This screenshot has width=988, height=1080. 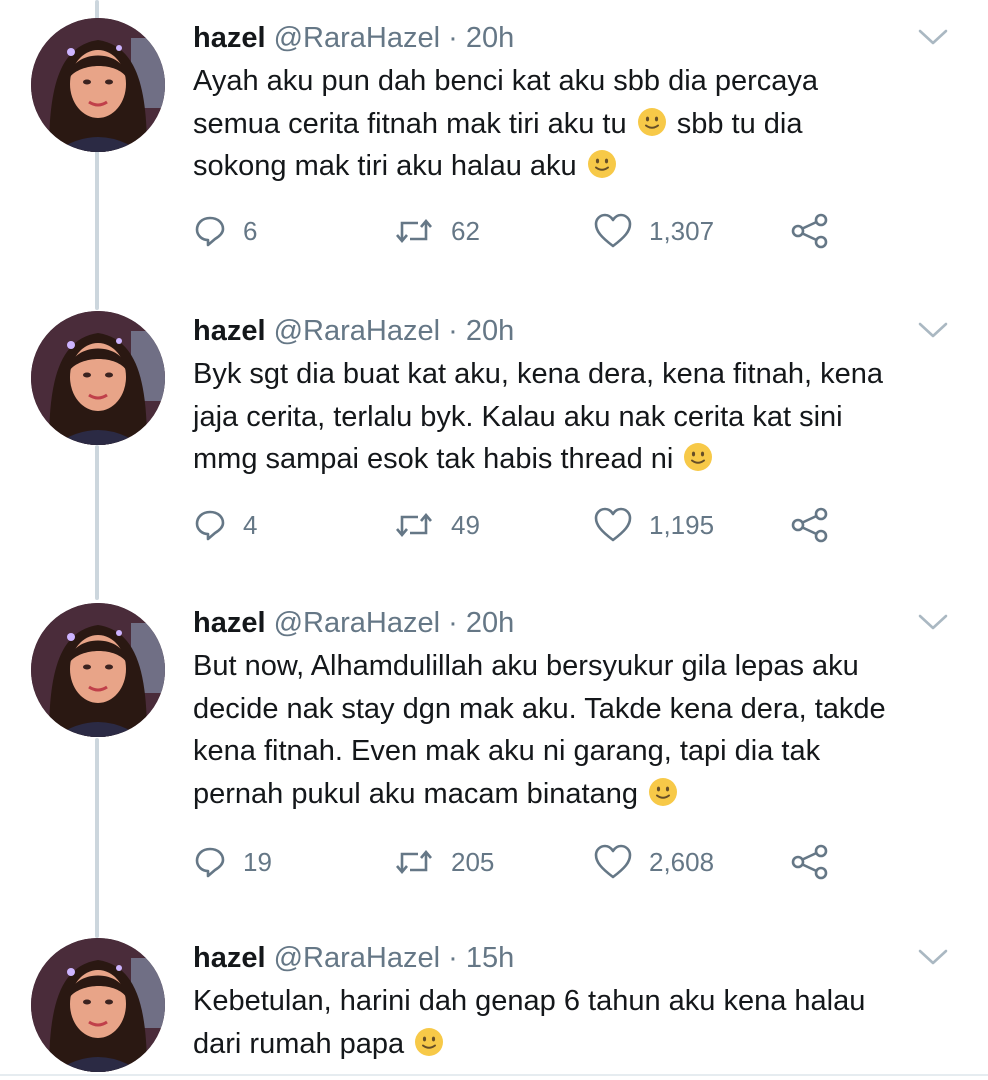 What do you see at coordinates (576, 166) in the screenshot?
I see `tweet-text-line: sokong mak tiri aku halau aku` at bounding box center [576, 166].